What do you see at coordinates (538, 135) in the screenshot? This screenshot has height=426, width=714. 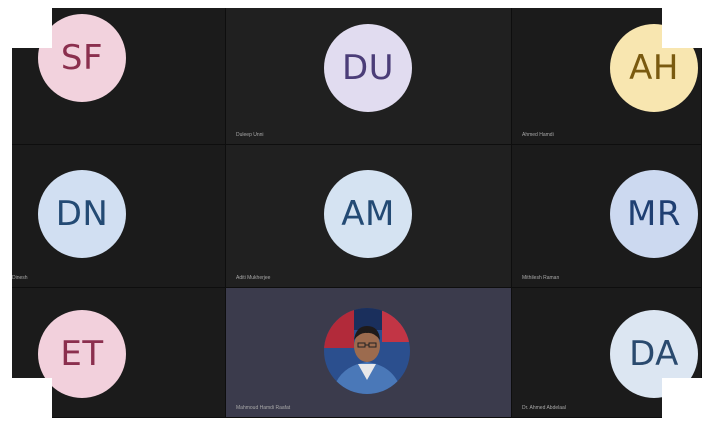 I see `participant-name: Ahmed Hamdi` at bounding box center [538, 135].